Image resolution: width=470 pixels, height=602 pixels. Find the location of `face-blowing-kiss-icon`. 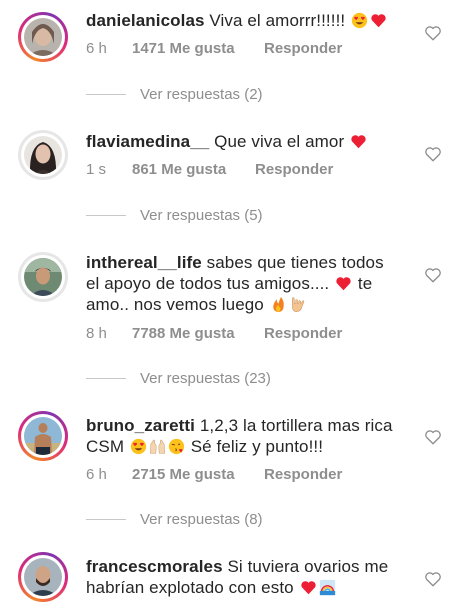

face-blowing-kiss-icon is located at coordinates (176, 446).